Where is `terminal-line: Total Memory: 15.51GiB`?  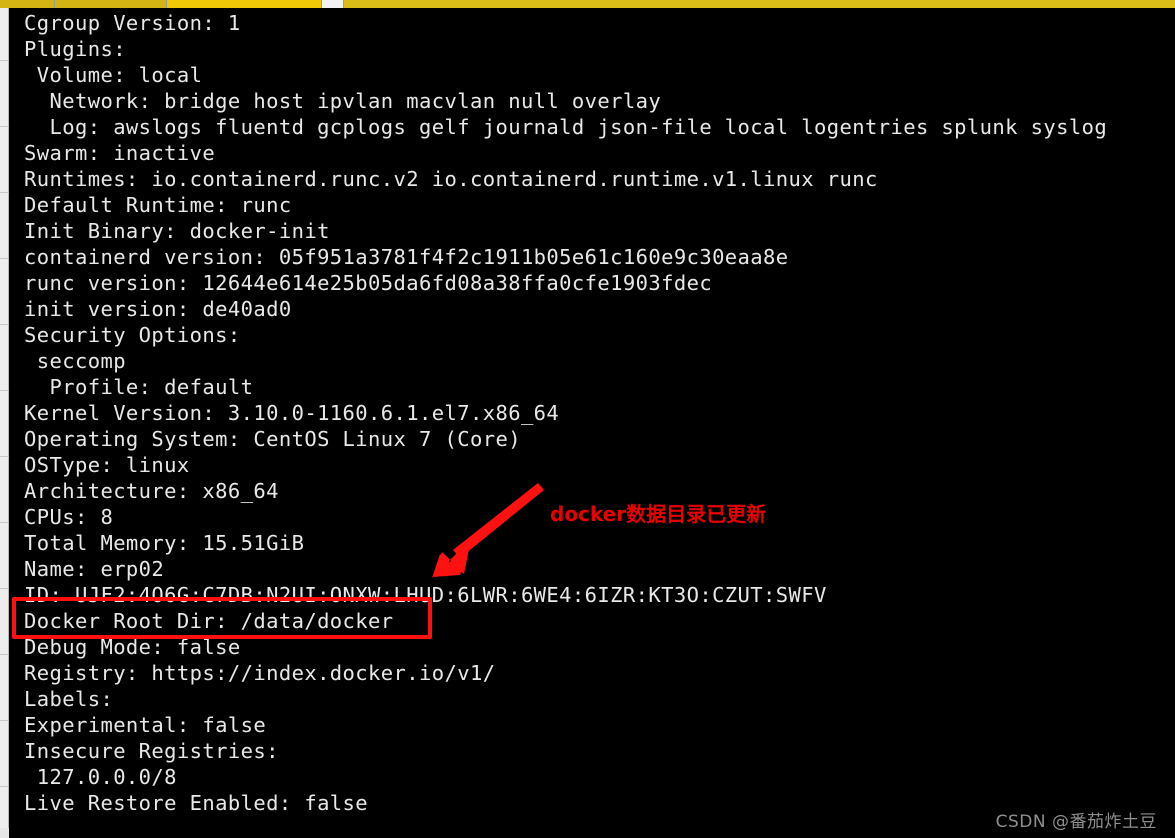
terminal-line: Total Memory: 15.51GiB is located at coordinates (164, 543).